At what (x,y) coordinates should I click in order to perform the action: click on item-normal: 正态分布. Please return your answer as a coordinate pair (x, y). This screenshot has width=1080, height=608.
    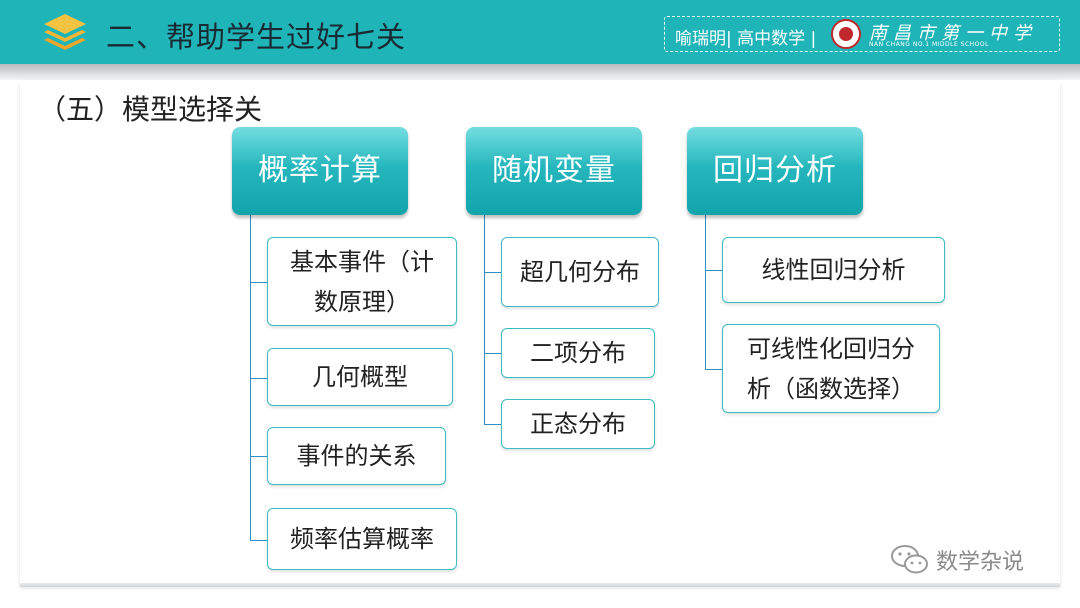
    Looking at the image, I should click on (578, 424).